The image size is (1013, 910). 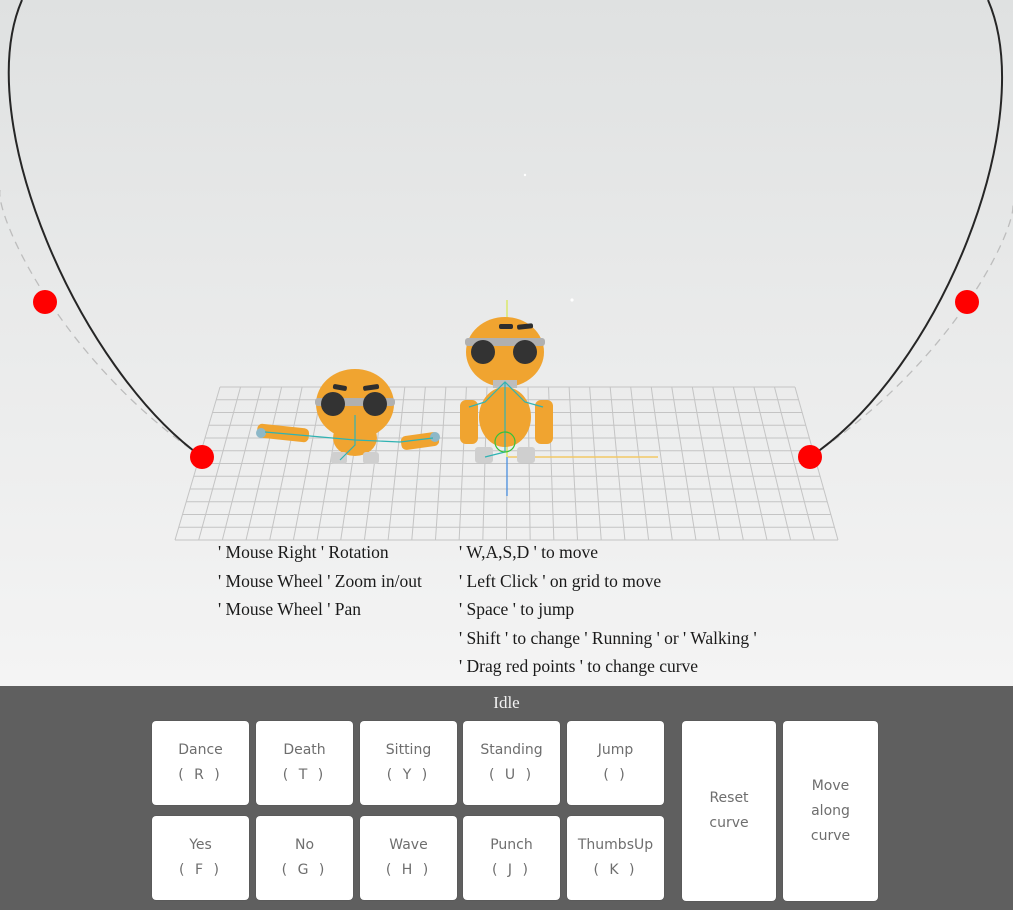 I want to click on button-label: Yes, so click(x=200, y=845).